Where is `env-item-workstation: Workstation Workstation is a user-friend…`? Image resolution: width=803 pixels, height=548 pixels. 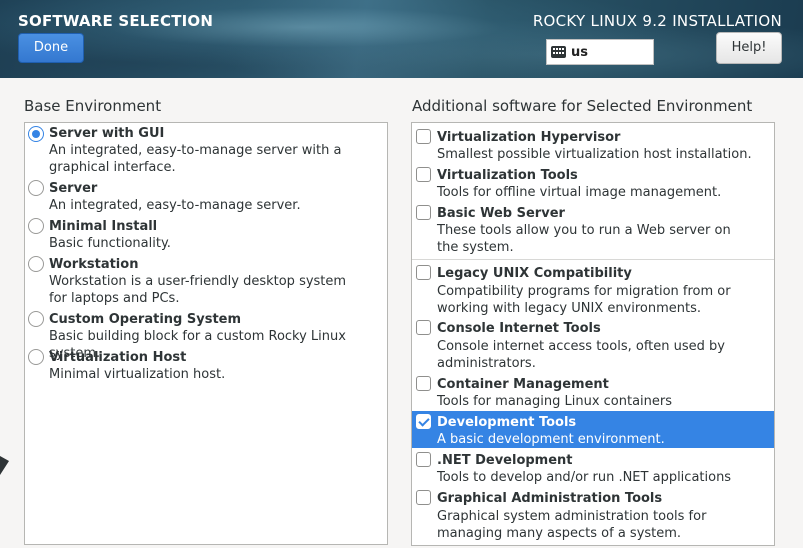 env-item-workstation: Workstation Workstation is a user-friend… is located at coordinates (206, 282).